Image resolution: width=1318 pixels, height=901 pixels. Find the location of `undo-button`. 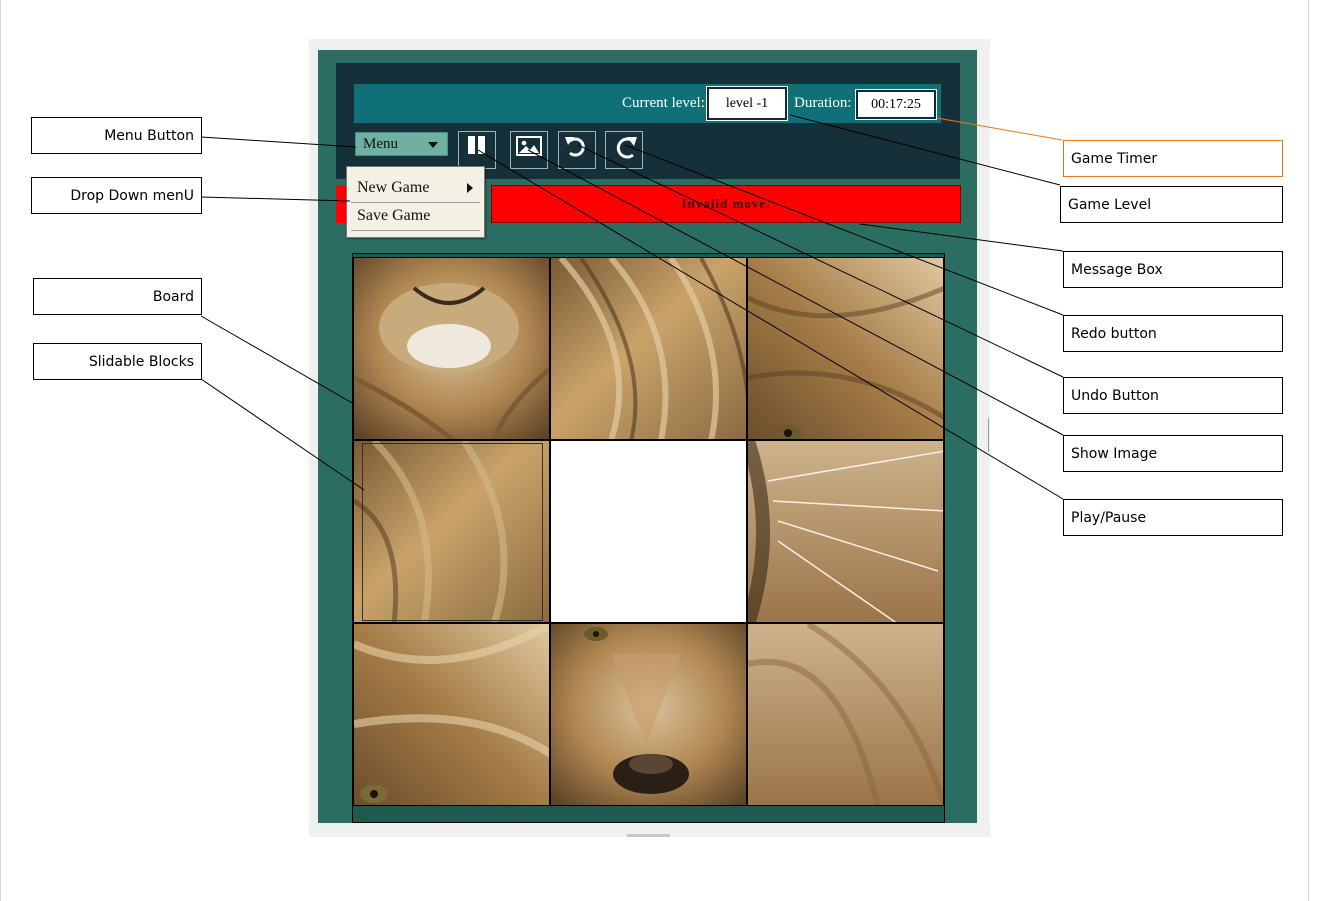

undo-button is located at coordinates (577, 150).